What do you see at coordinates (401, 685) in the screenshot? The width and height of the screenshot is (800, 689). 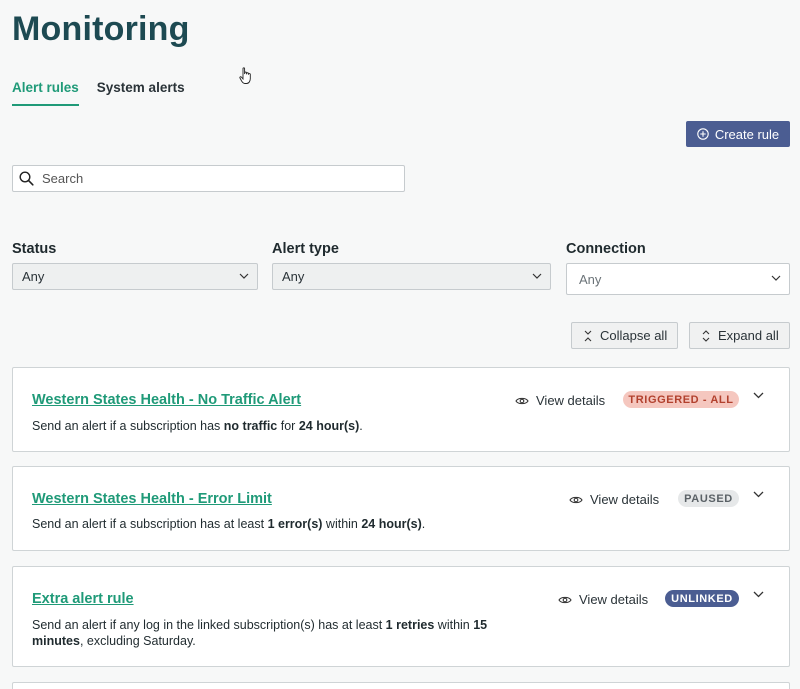 I see `alert-rule-card` at bounding box center [401, 685].